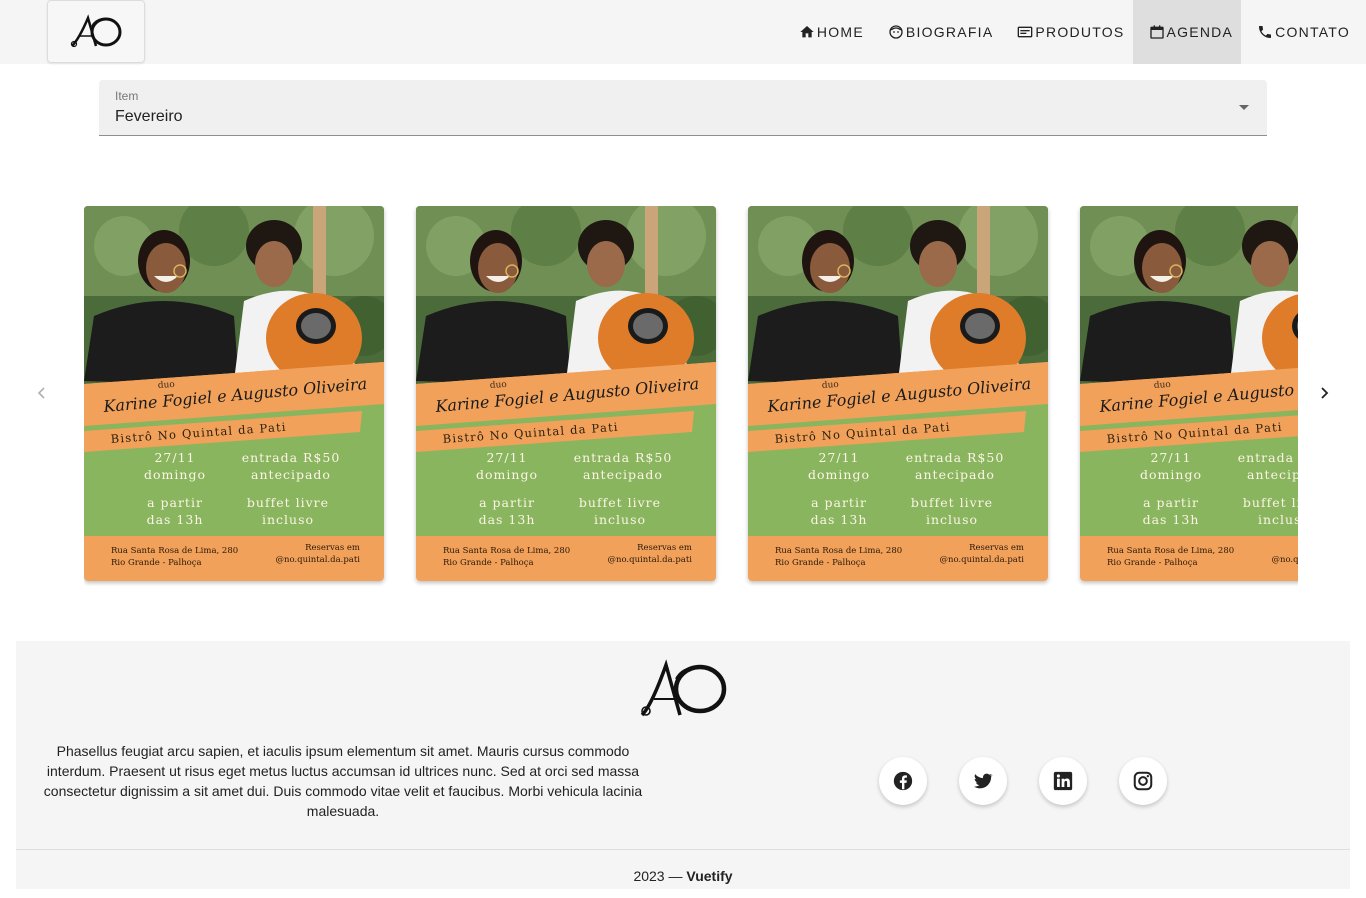 This screenshot has height=898, width=1366. What do you see at coordinates (840, 32) in the screenshot?
I see `nav-home-label: HOME` at bounding box center [840, 32].